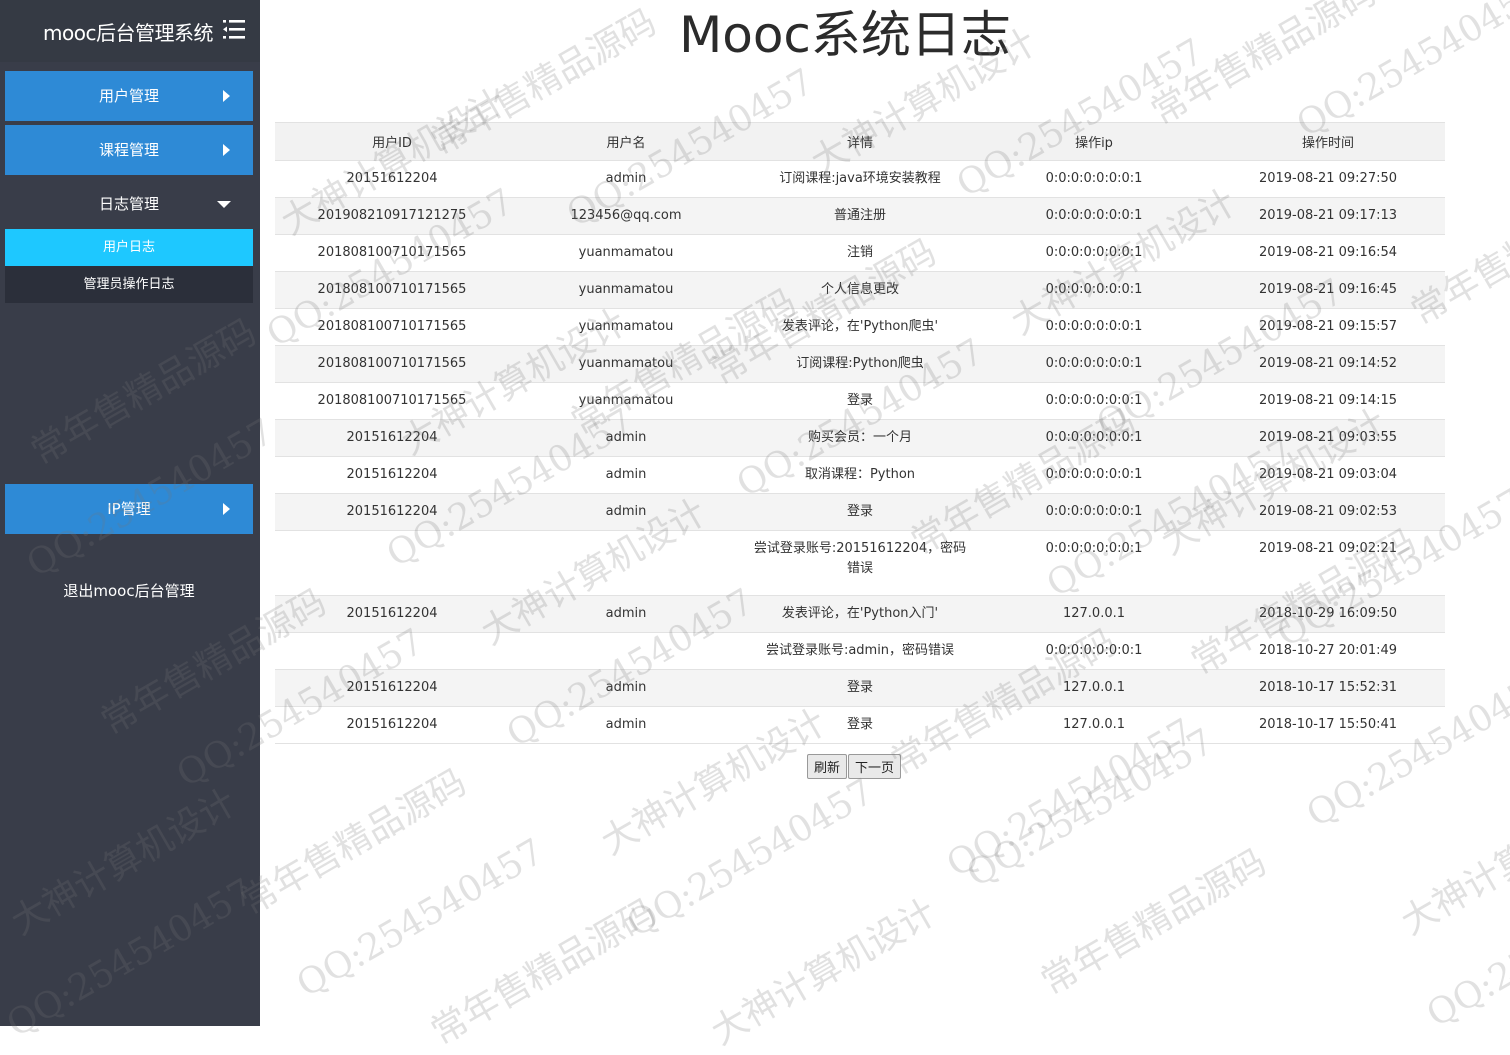 Image resolution: width=1510 pixels, height=1055 pixels. Describe the element at coordinates (1328, 141) in the screenshot. I see `column-header-time: 操作时间` at that location.